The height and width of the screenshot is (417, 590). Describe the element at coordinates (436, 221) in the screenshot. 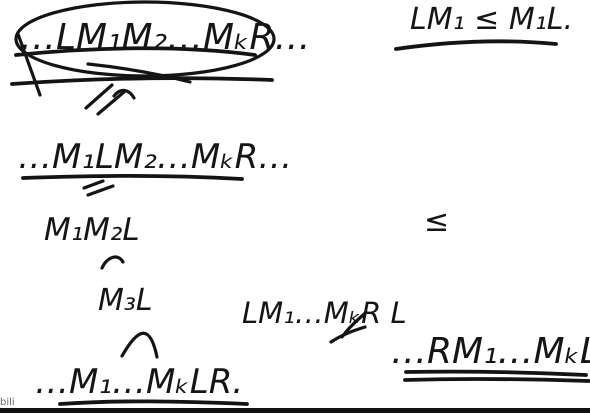

I see `right-operator: ≤` at that location.